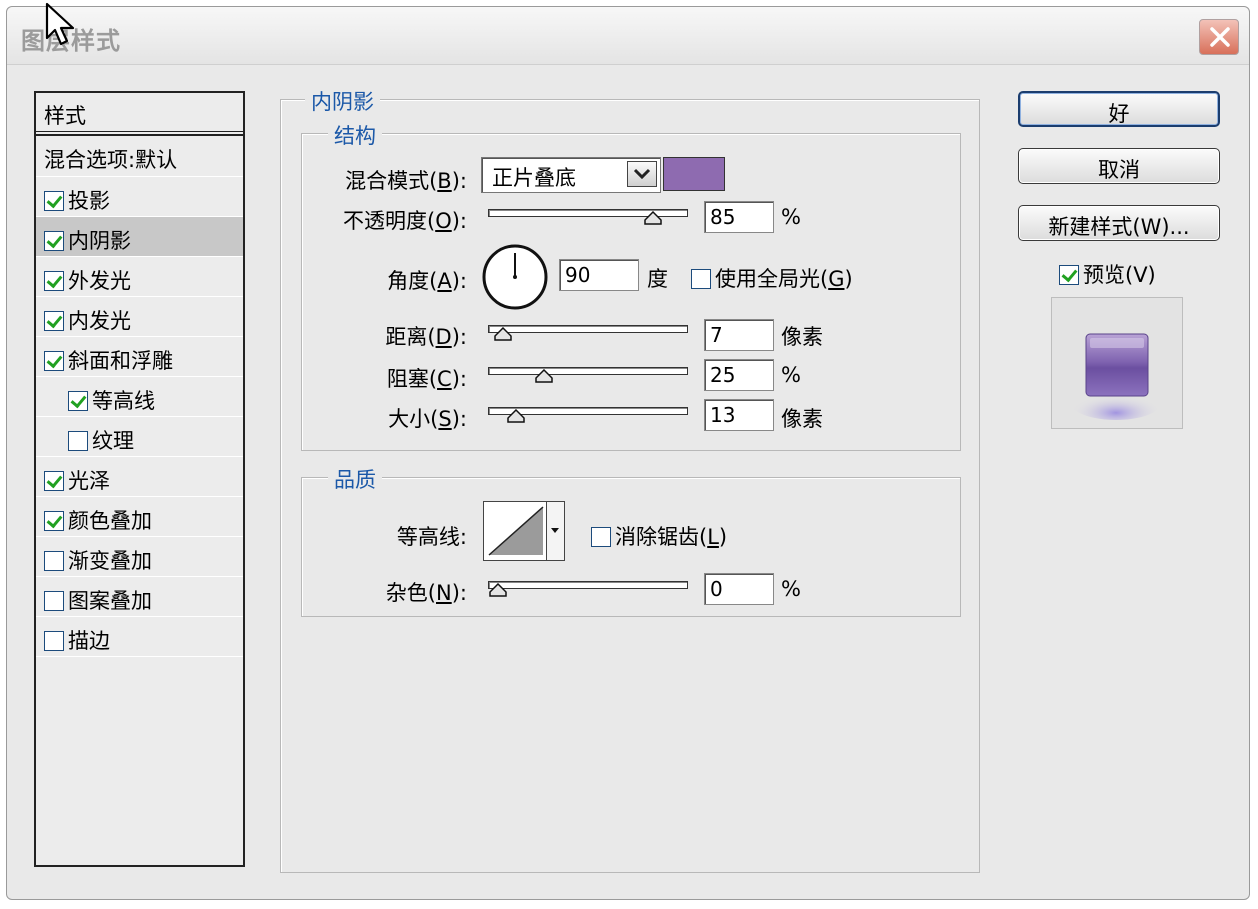  What do you see at coordinates (139, 114) in the screenshot?
I see `style-list-header: 样式` at bounding box center [139, 114].